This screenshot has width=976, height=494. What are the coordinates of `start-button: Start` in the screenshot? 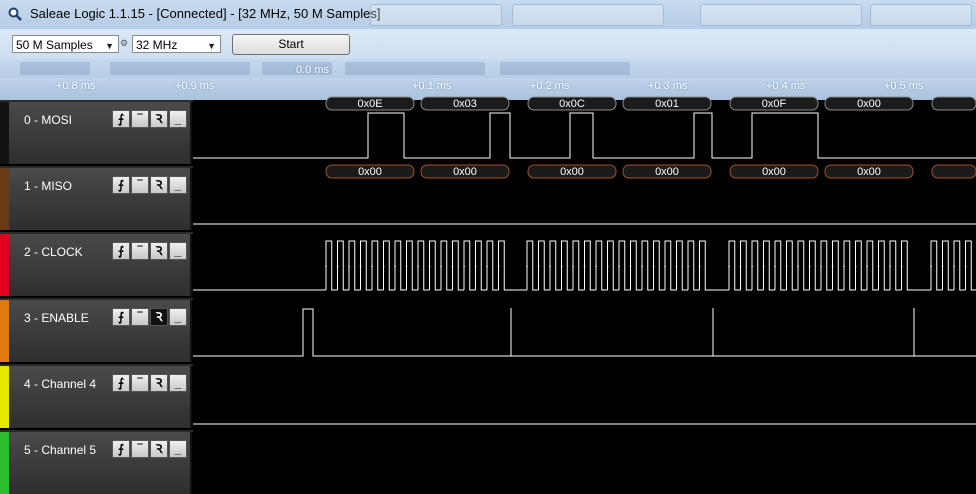 It's located at (291, 44).